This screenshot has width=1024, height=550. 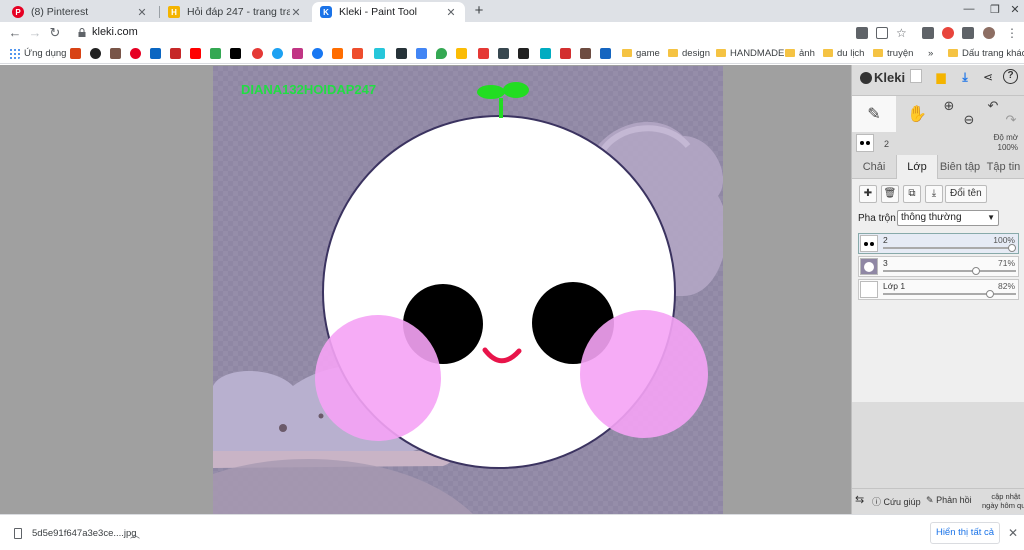 What do you see at coordinates (960, 167) in the screenshot?
I see `tab-edit: Biên tập` at bounding box center [960, 167].